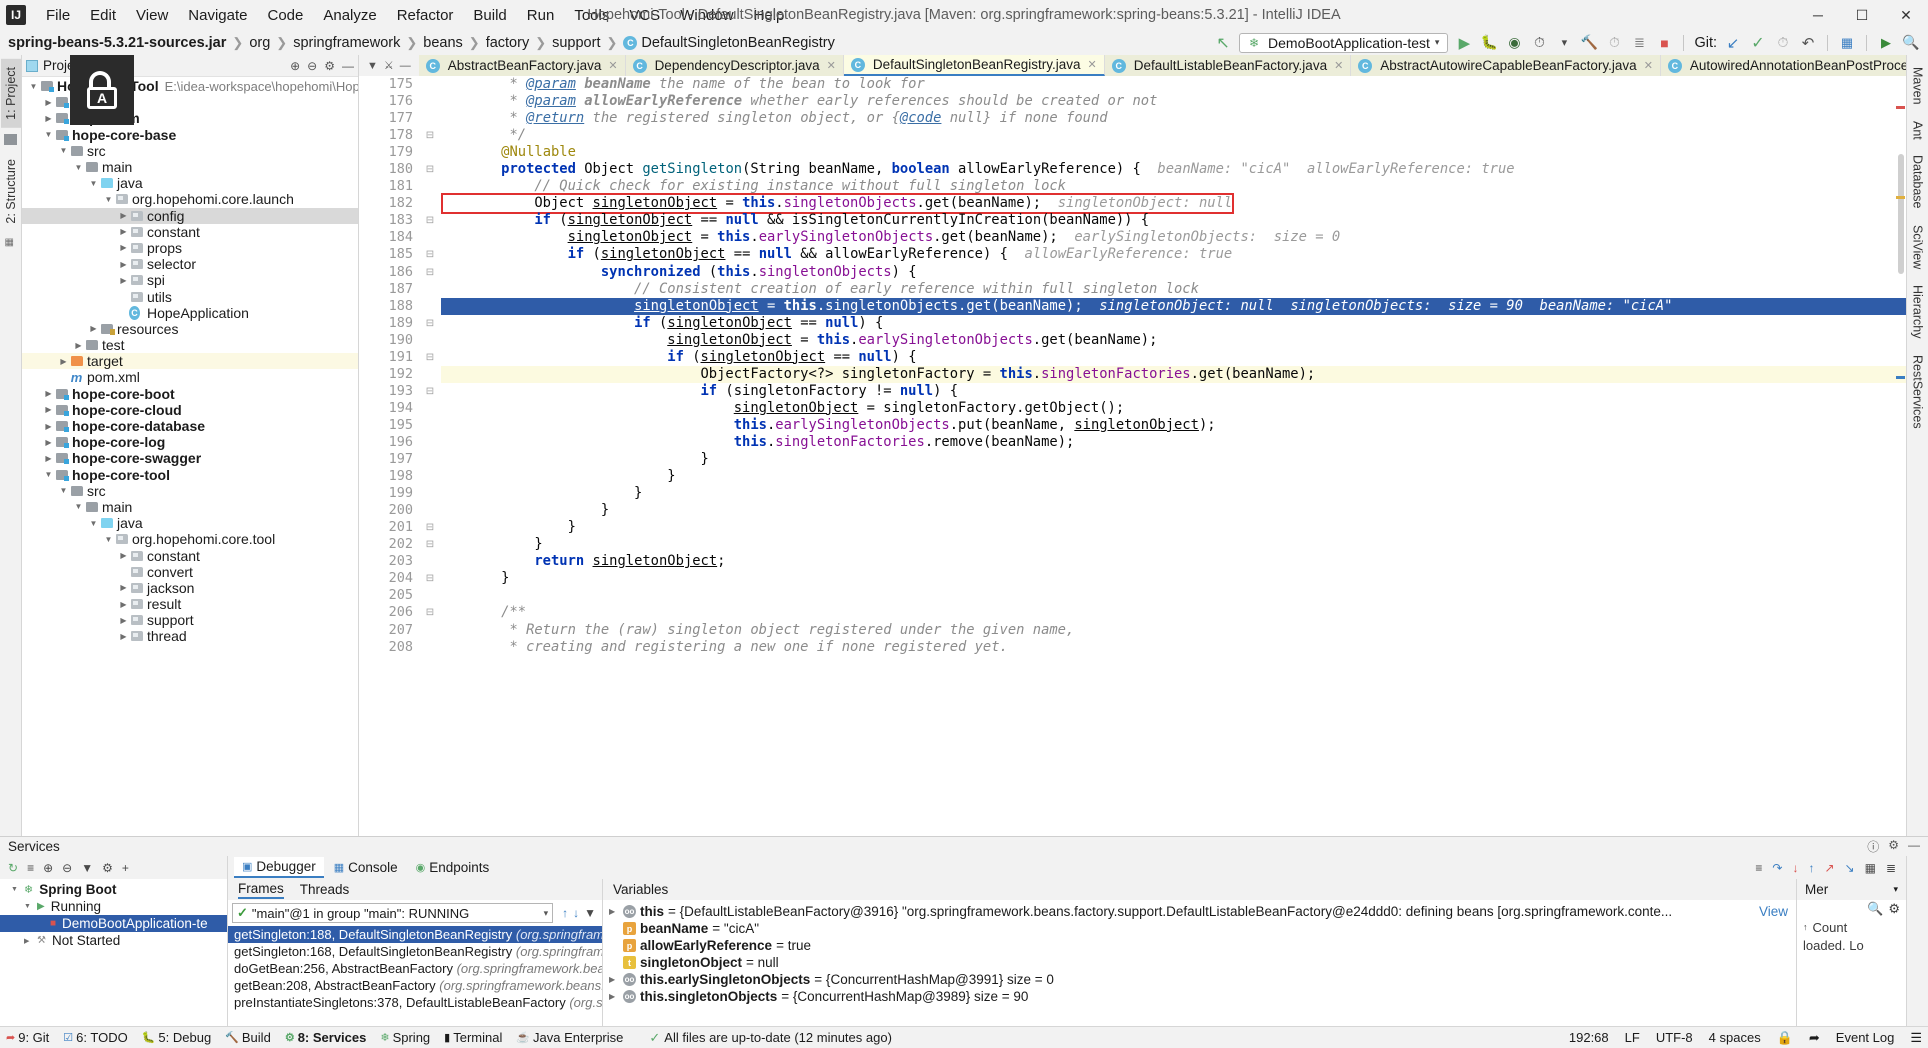 The image size is (1928, 1048). Describe the element at coordinates (1173, 476) in the screenshot. I see `code-line-198: }` at that location.